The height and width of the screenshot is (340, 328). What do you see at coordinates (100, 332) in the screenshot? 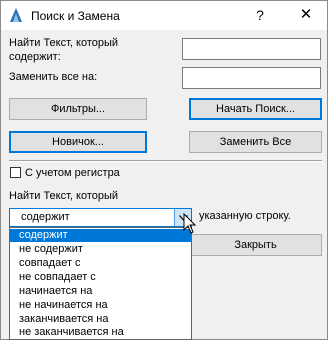
I see `dropdown-option: не заканчивается на` at bounding box center [100, 332].